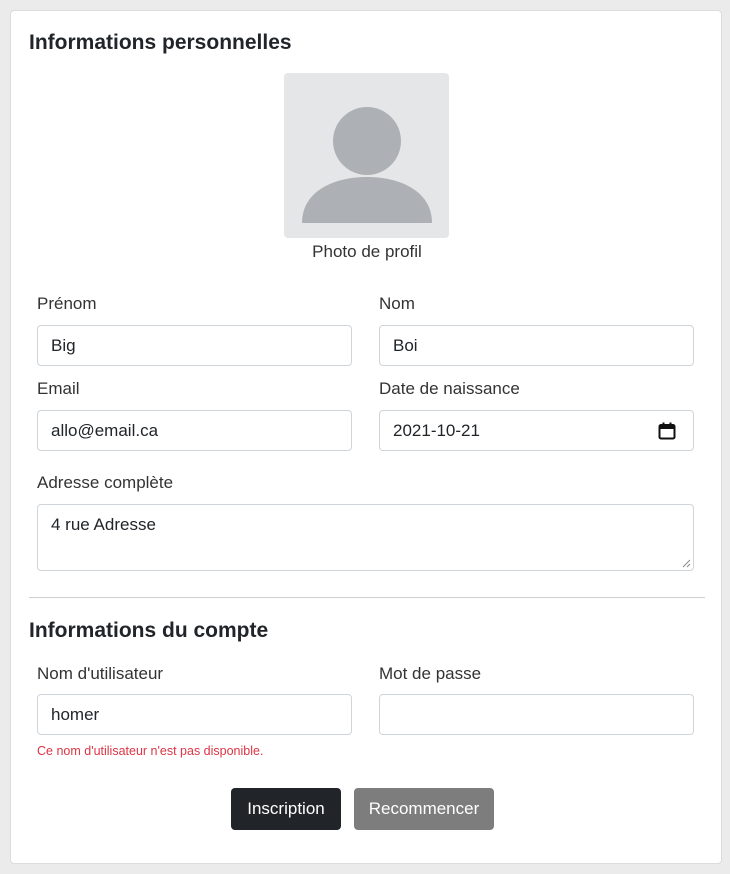  What do you see at coordinates (105, 482) in the screenshot?
I see `address-label: Adresse complète` at bounding box center [105, 482].